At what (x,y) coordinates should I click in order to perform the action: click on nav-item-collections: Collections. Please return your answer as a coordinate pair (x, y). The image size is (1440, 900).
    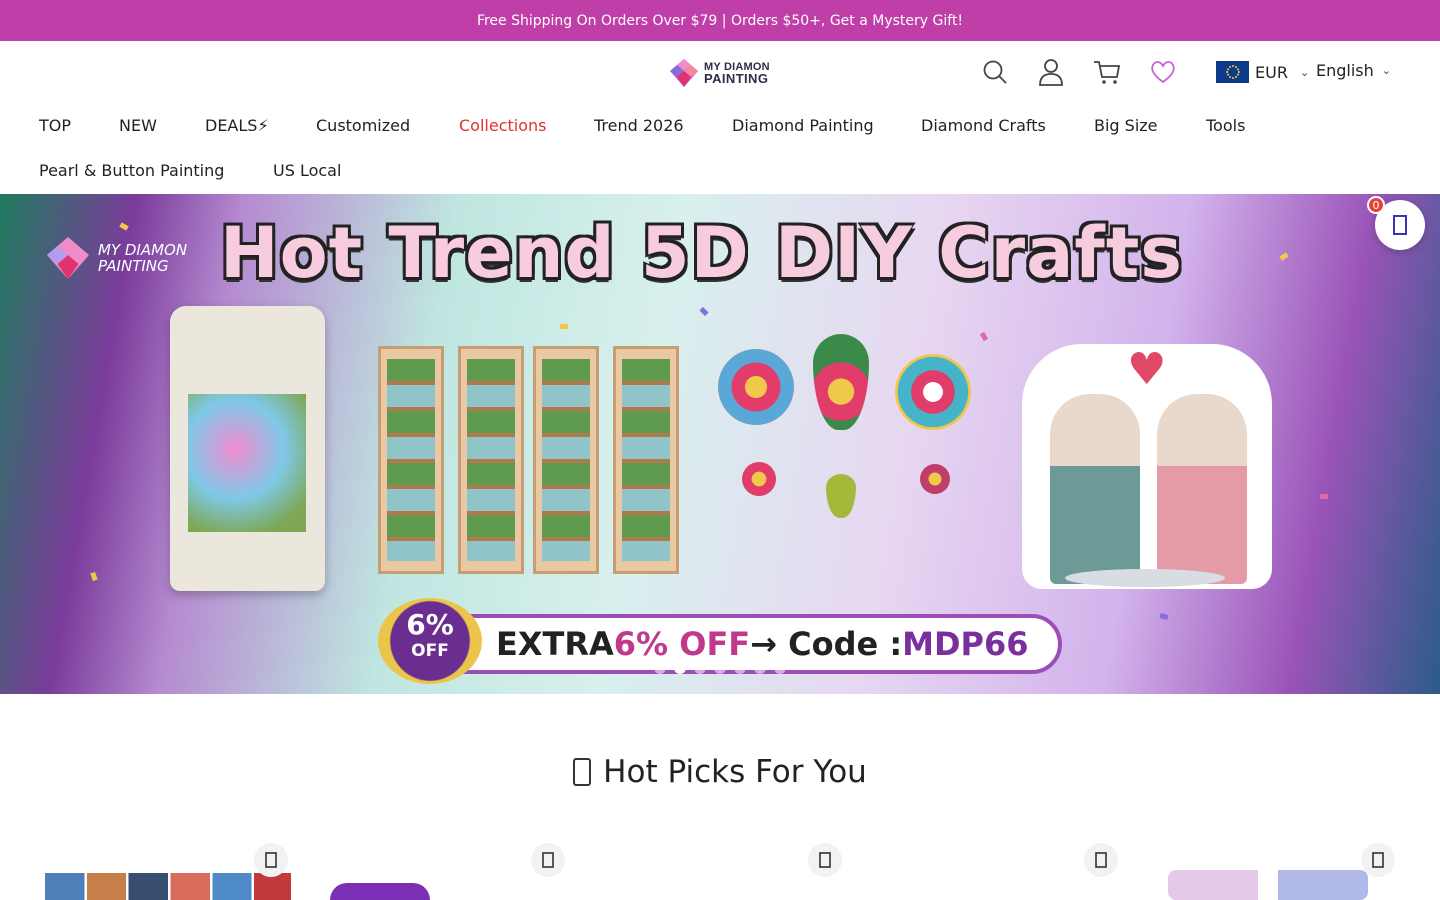
    Looking at the image, I should click on (502, 125).